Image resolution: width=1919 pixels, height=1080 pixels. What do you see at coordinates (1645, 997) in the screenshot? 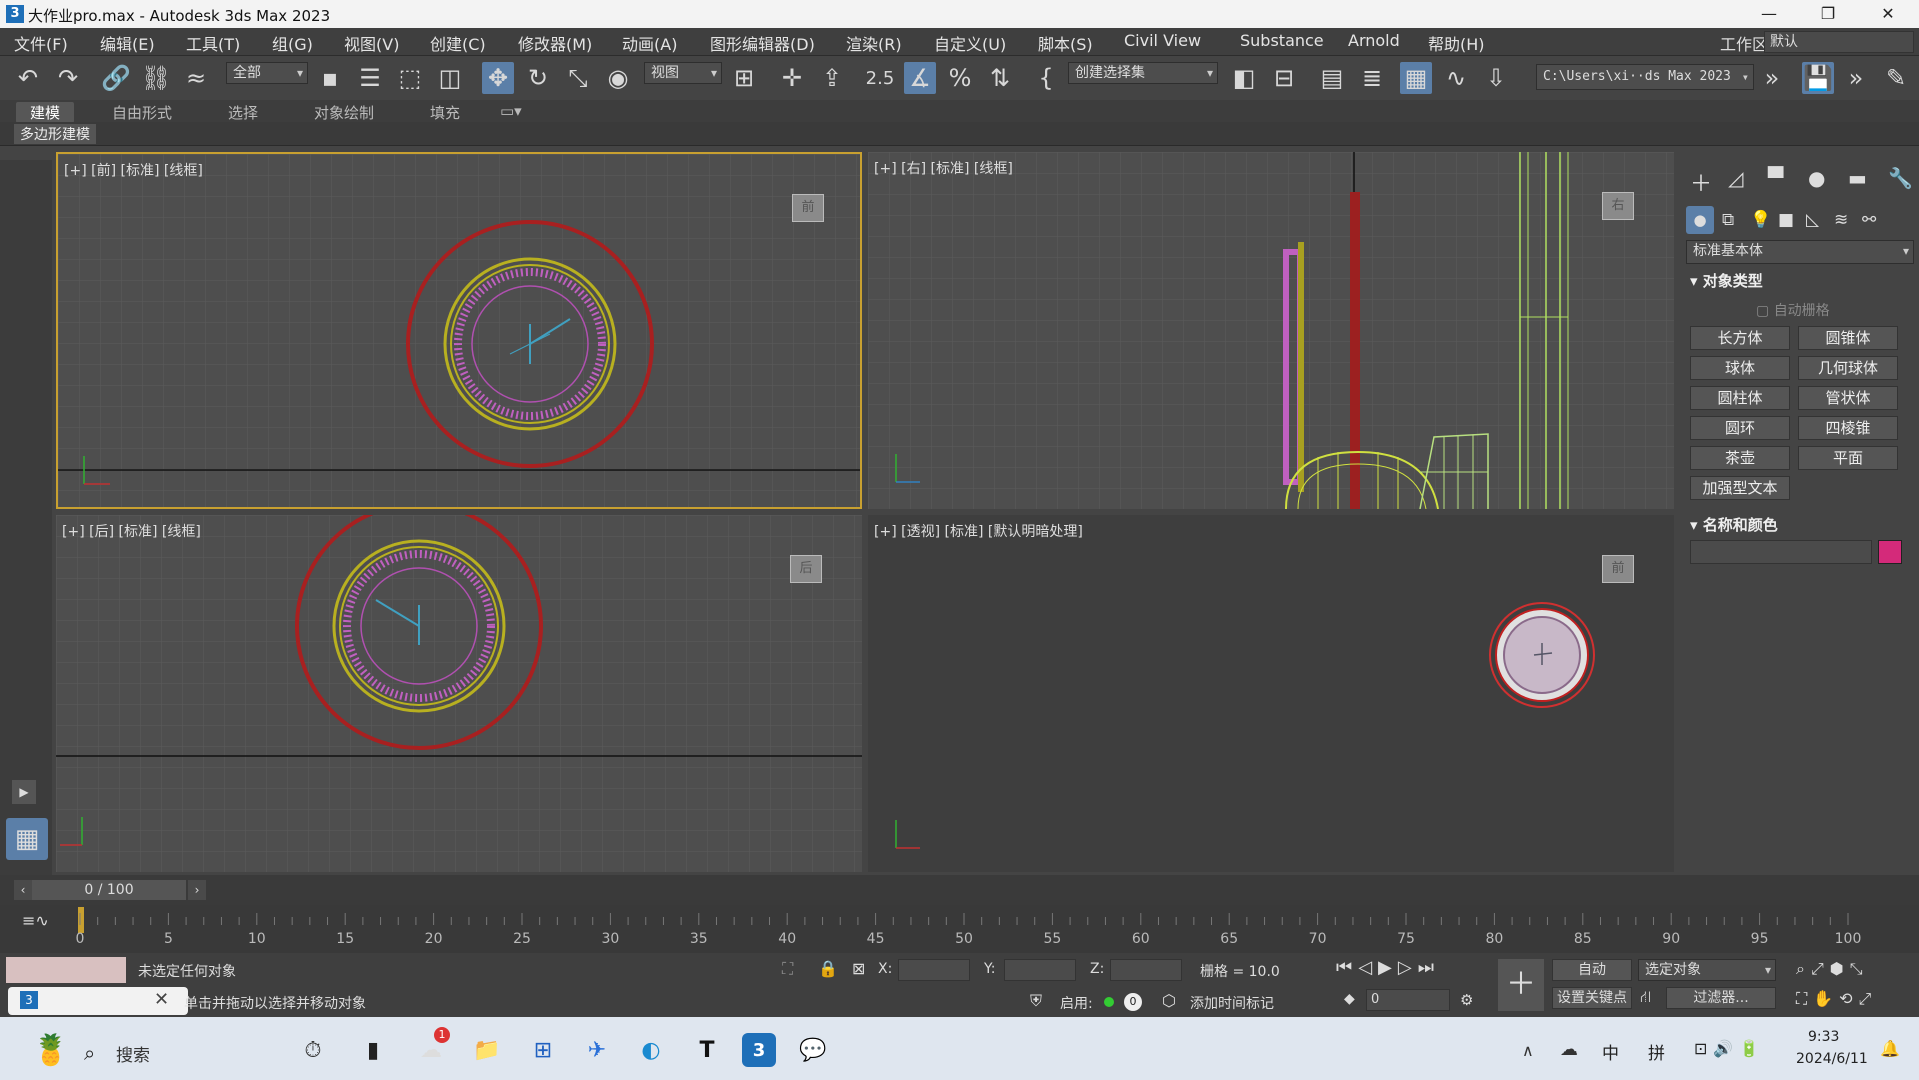
I see `key-filters-icon: ⛙` at bounding box center [1645, 997].